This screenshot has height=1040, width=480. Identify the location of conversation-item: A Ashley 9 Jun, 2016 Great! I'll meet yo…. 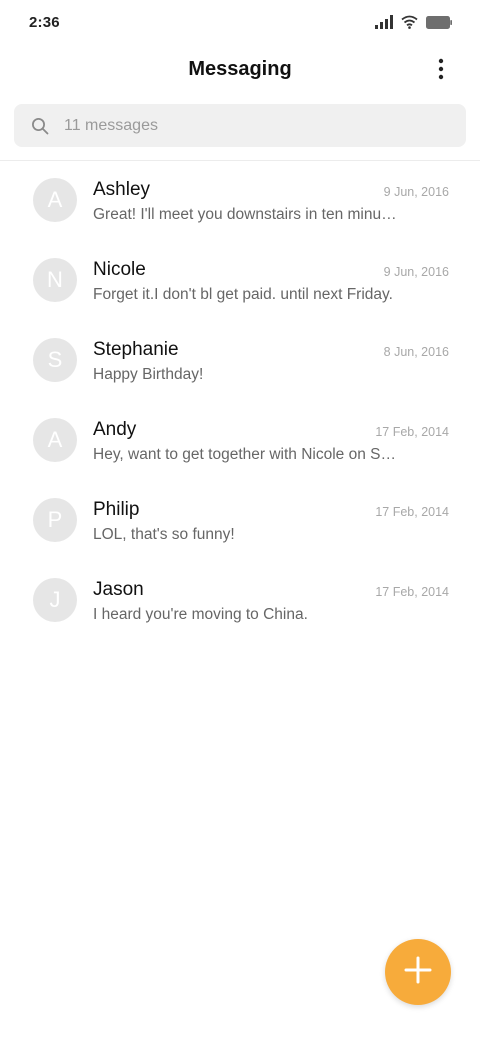
(240, 200).